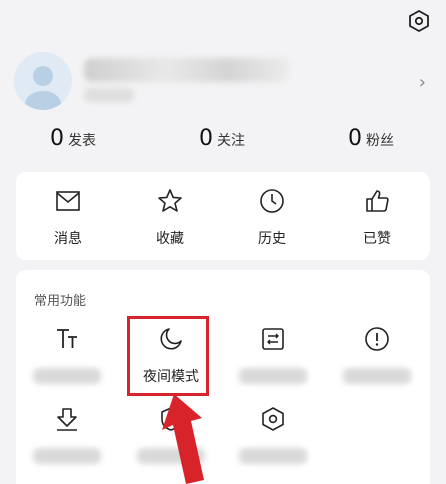  What do you see at coordinates (67, 434) in the screenshot?
I see `download-button` at bounding box center [67, 434].